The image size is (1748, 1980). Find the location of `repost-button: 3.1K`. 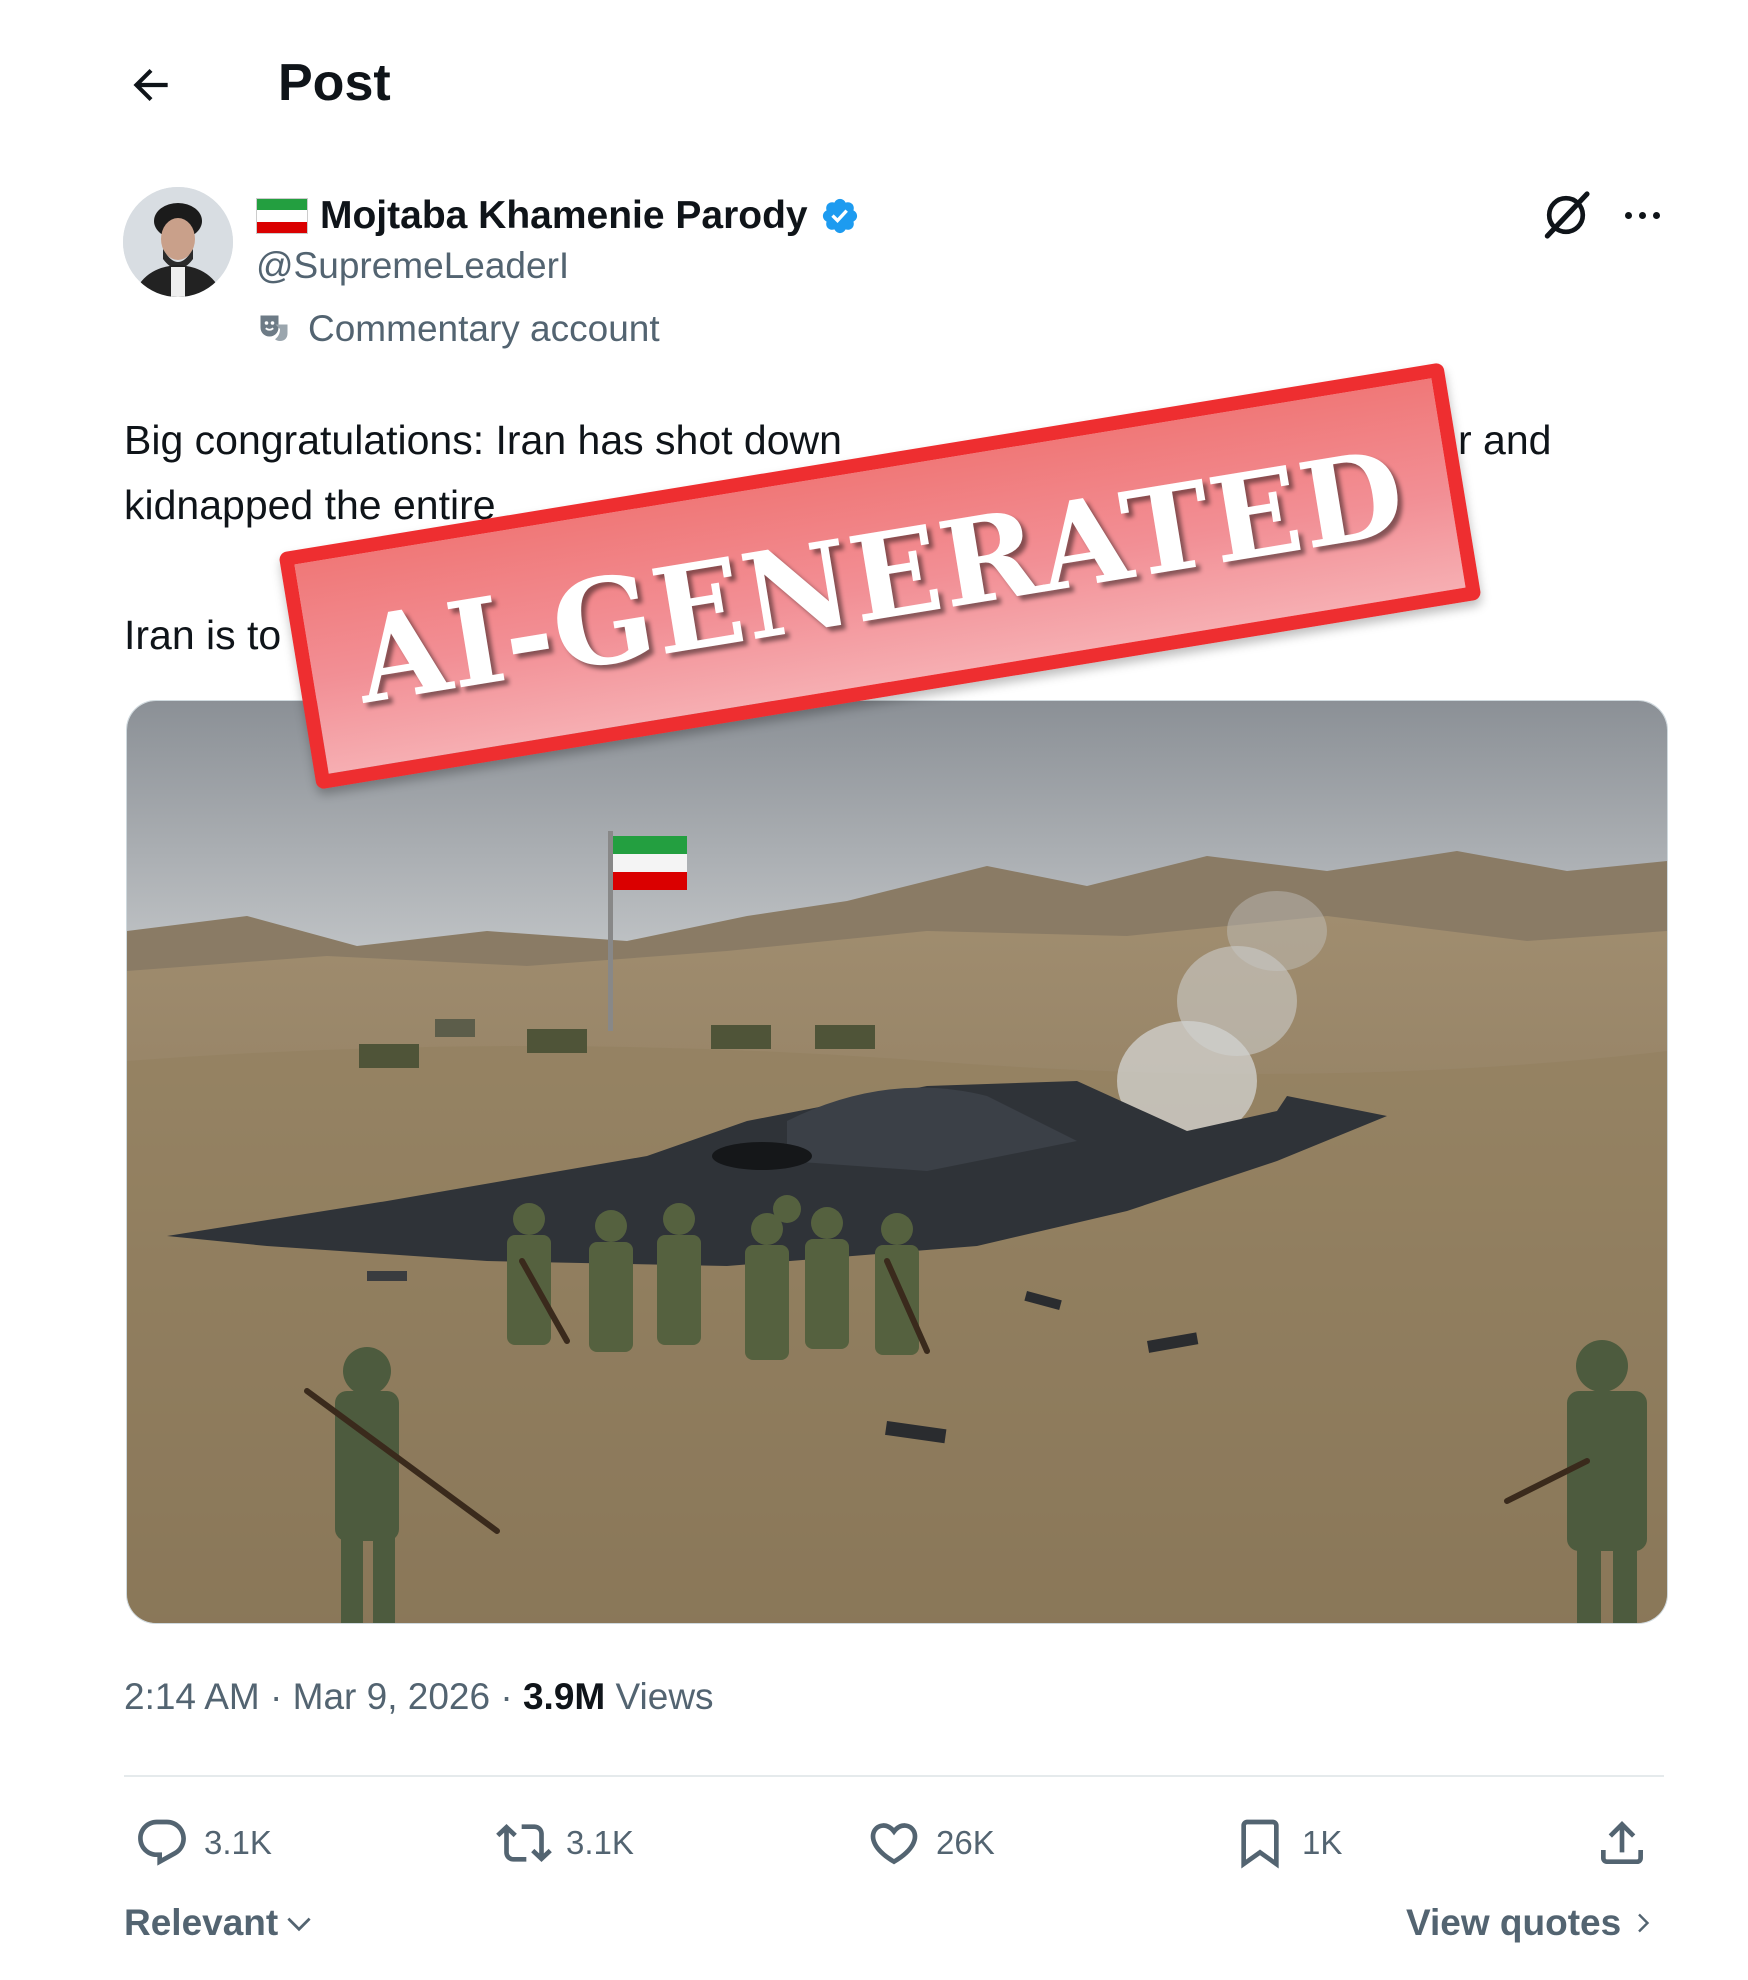

repost-button: 3.1K is located at coordinates (565, 1843).